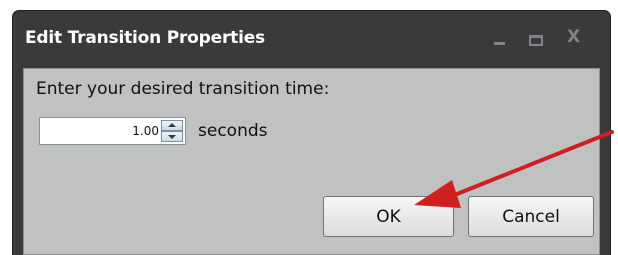 This screenshot has width=618, height=255. Describe the element at coordinates (531, 216) in the screenshot. I see `cancel-button: Cancel` at that location.